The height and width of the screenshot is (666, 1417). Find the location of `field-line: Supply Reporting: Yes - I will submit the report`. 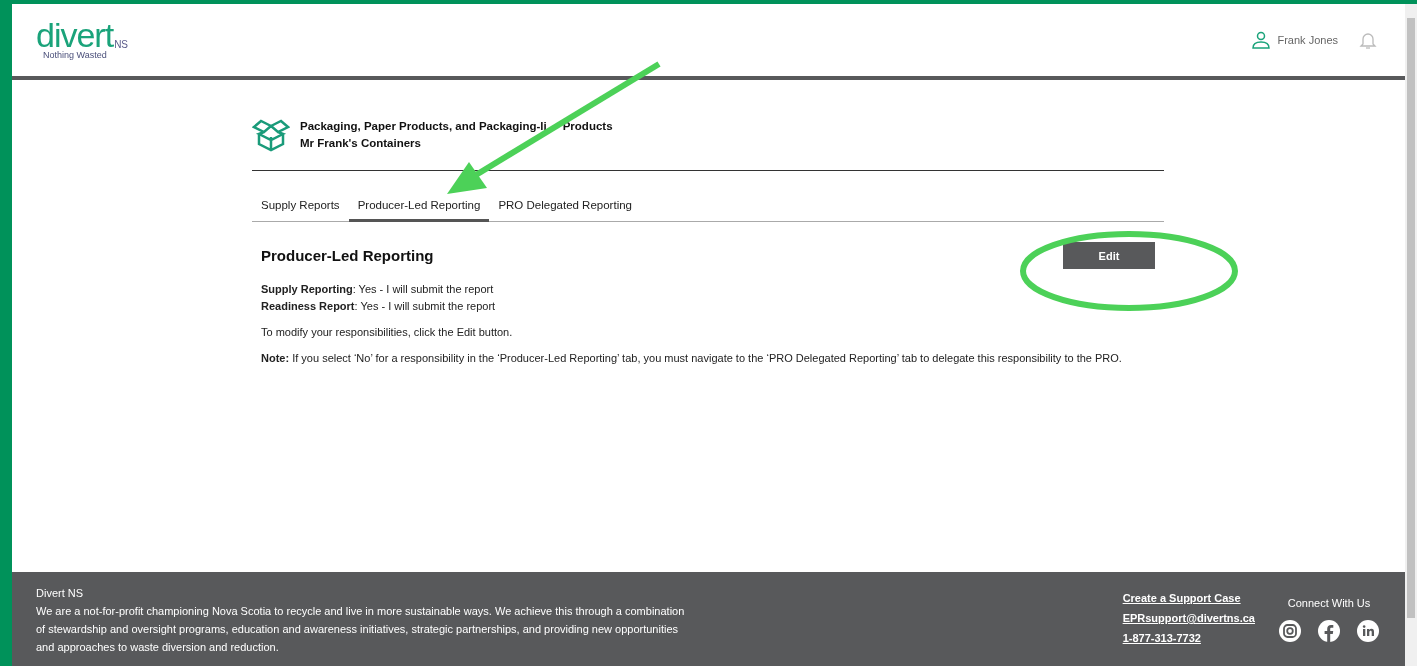

field-line: Supply Reporting: Yes - I will submit the report is located at coordinates (378, 289).